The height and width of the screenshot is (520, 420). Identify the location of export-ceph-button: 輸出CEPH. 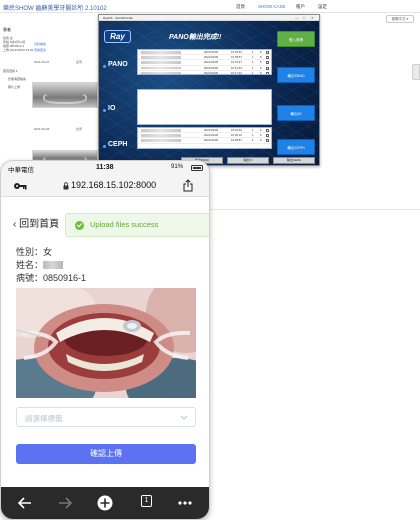
(296, 147).